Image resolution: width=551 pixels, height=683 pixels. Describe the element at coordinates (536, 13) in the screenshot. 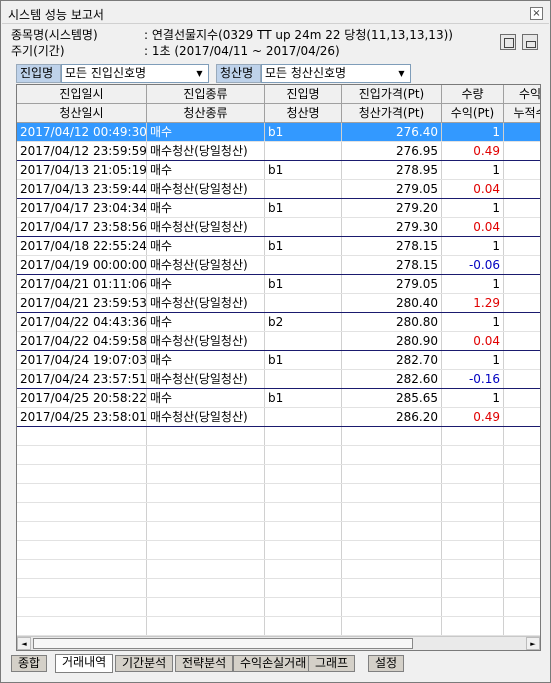

I see `close-button: ×` at that location.